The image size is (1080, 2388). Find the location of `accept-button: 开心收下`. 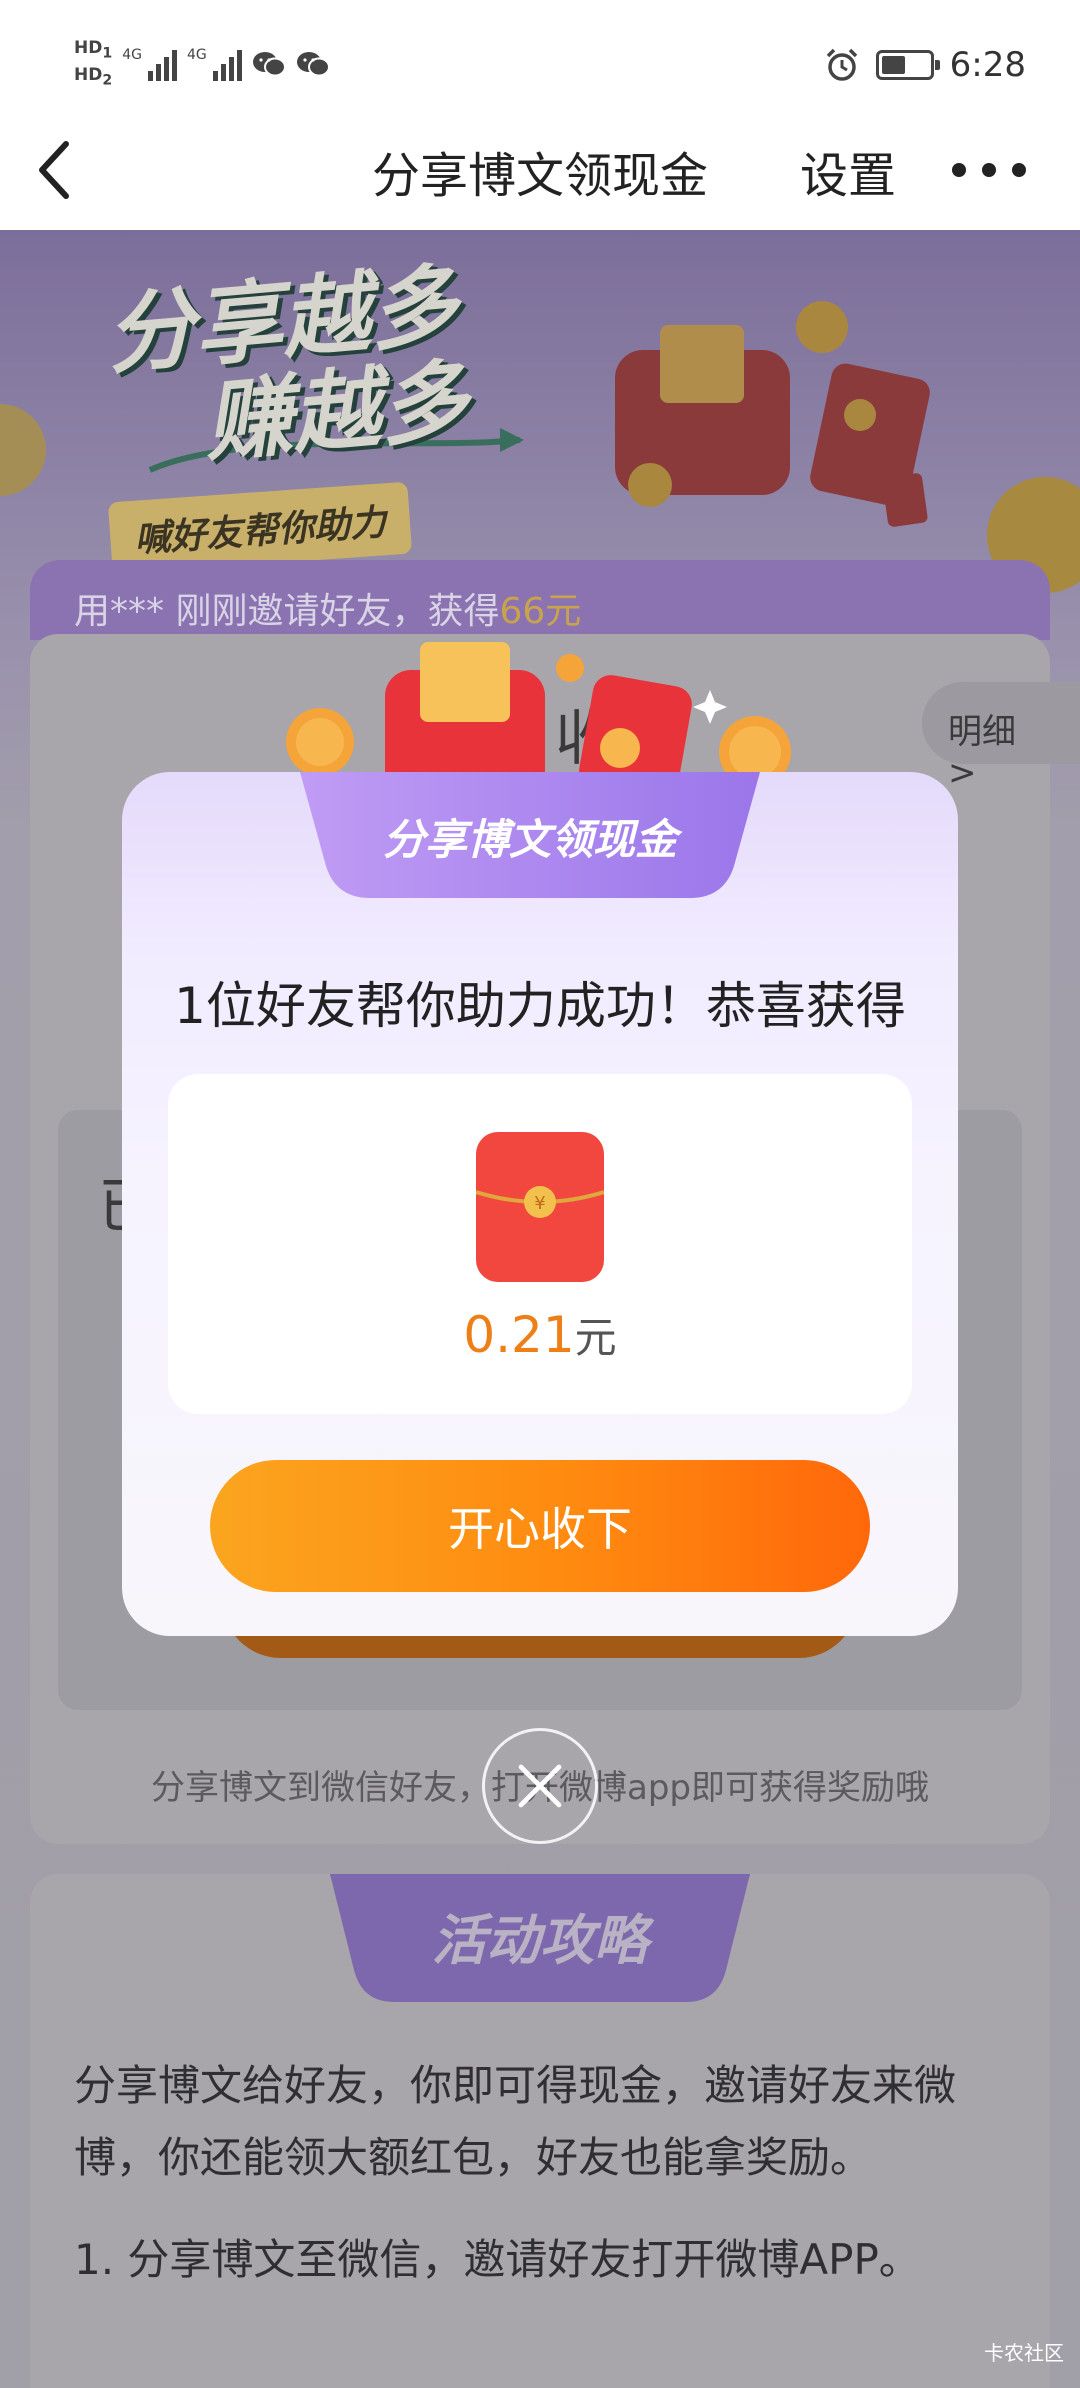

accept-button: 开心收下 is located at coordinates (540, 1526).